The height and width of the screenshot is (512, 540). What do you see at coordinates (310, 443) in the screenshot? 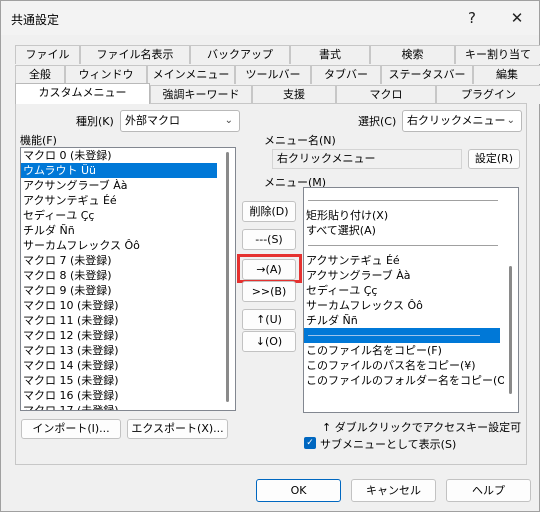
I see `checkbox-checked-icon: ✓` at bounding box center [310, 443].